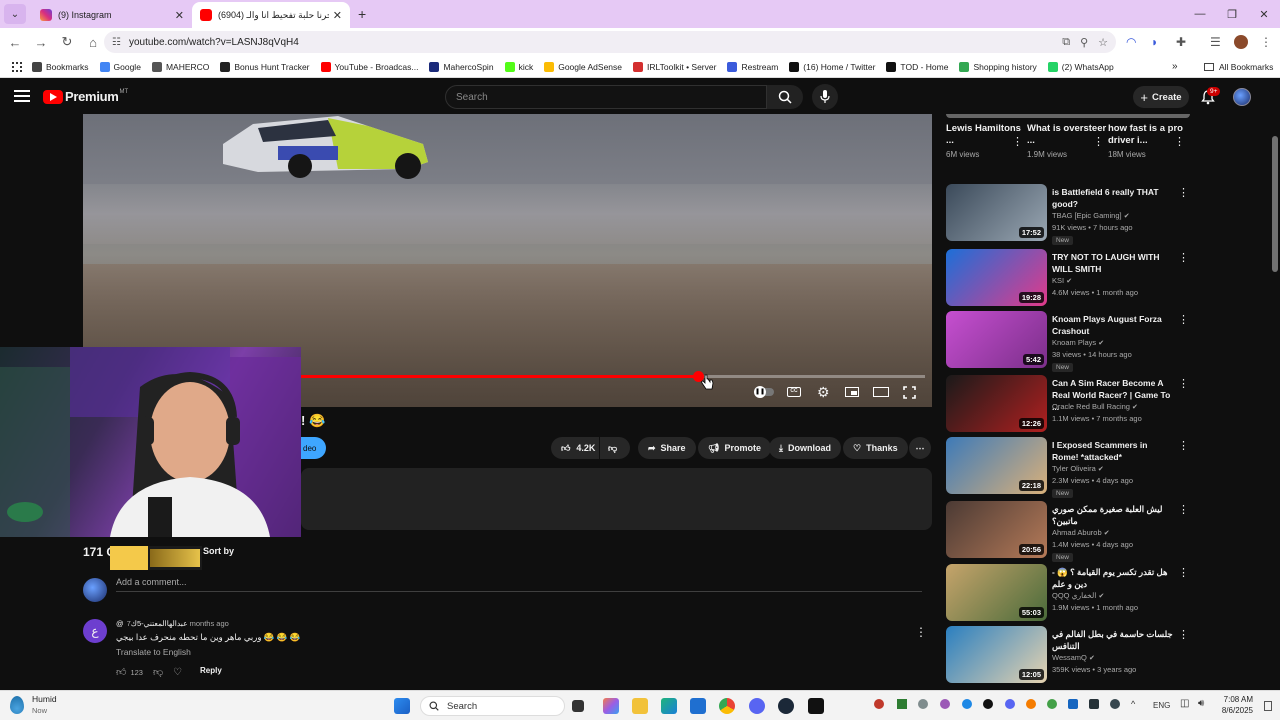  What do you see at coordinates (265, 66) in the screenshot?
I see `bookmark-item: Bonus Hunt Tracker` at bounding box center [265, 66].